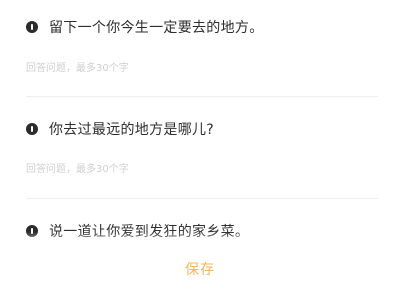  I want to click on question-item-1: 留下一个你今生一定要去的地方。, so click(202, 27).